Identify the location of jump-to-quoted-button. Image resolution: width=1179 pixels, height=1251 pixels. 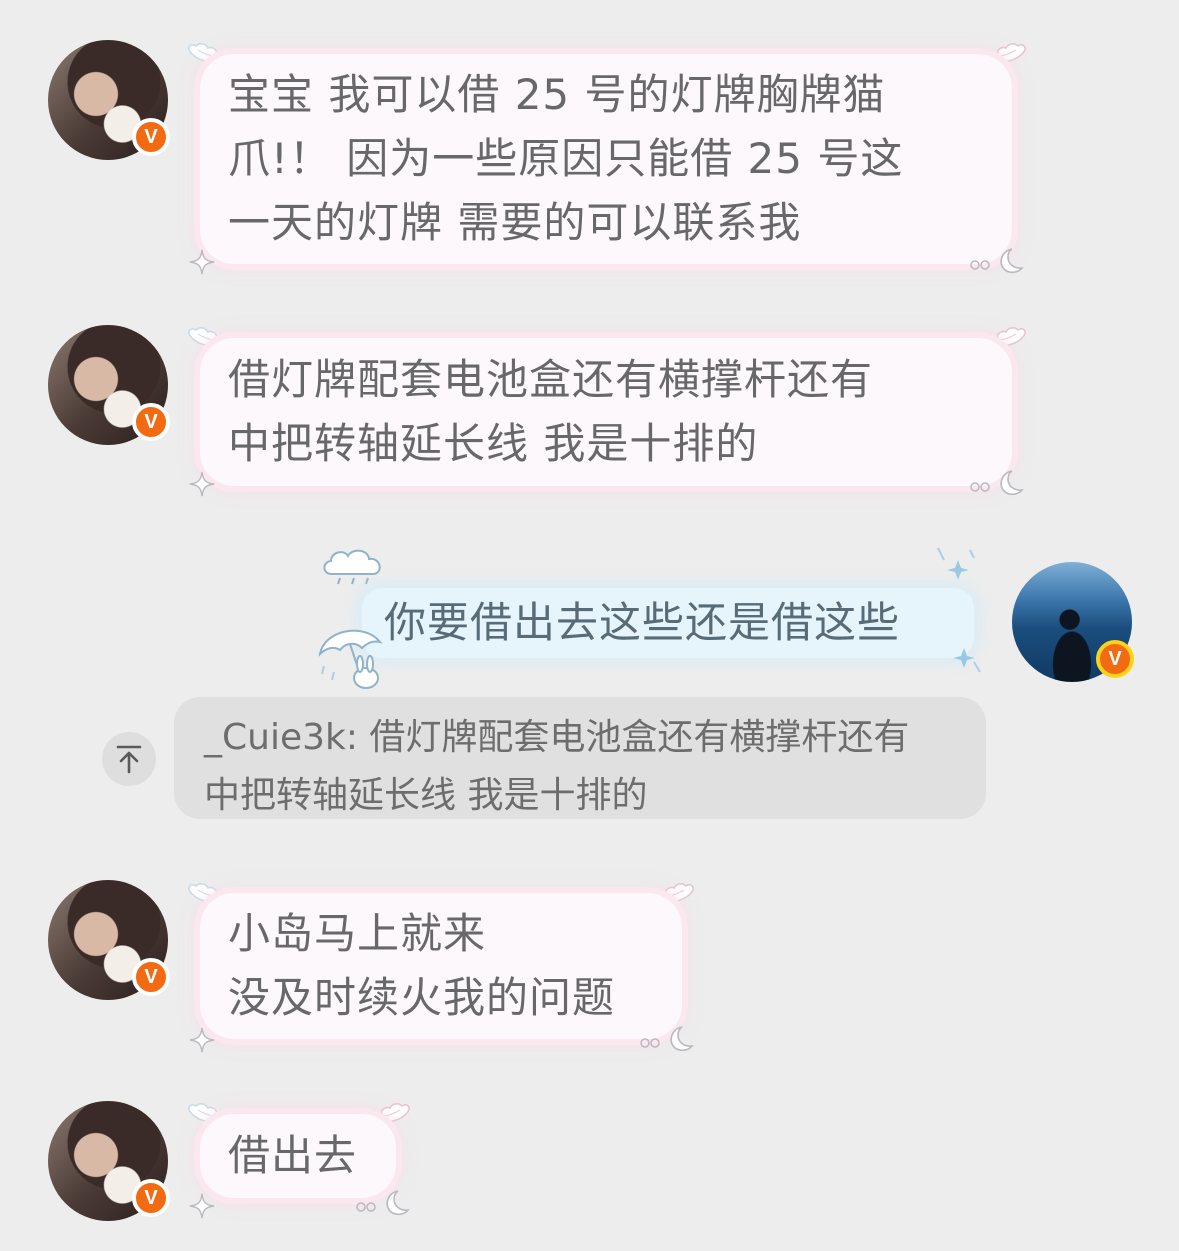
(129, 759).